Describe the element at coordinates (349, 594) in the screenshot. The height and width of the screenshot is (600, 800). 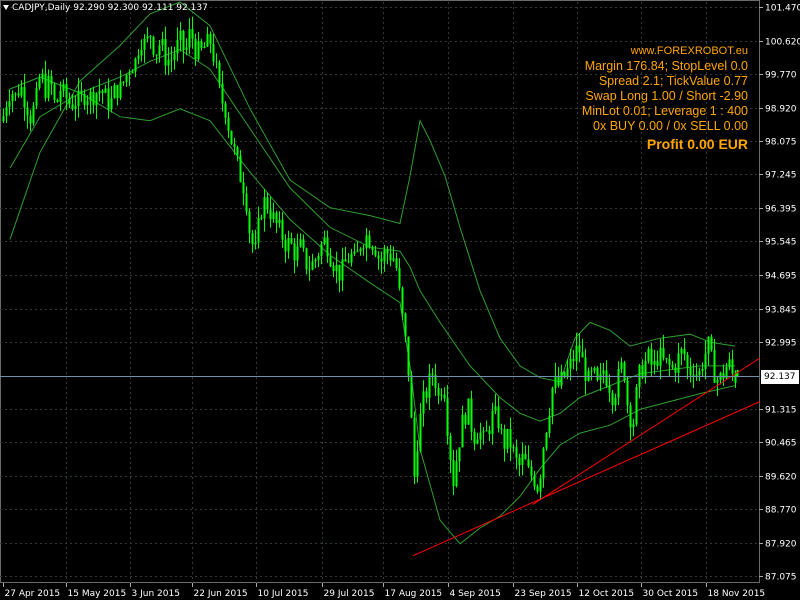
I see `x-tick-label: 29 Jul 2015` at that location.